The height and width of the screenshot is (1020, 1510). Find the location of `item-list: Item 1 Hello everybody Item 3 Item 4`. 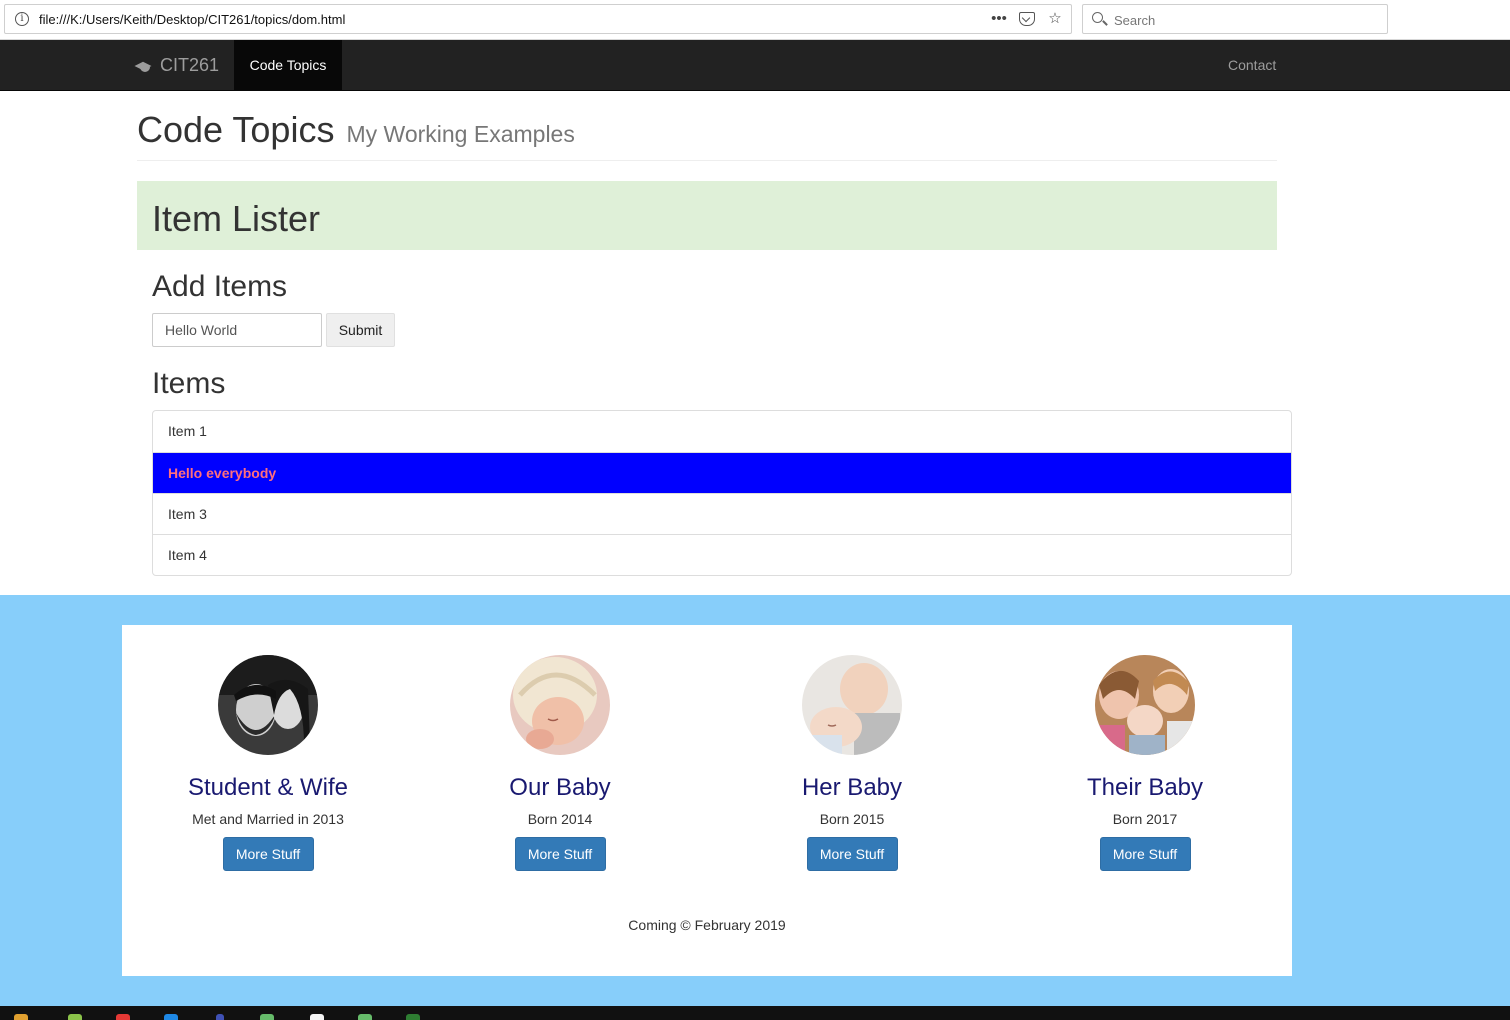

item-list: Item 1 Hello everybody Item 3 Item 4 is located at coordinates (722, 493).